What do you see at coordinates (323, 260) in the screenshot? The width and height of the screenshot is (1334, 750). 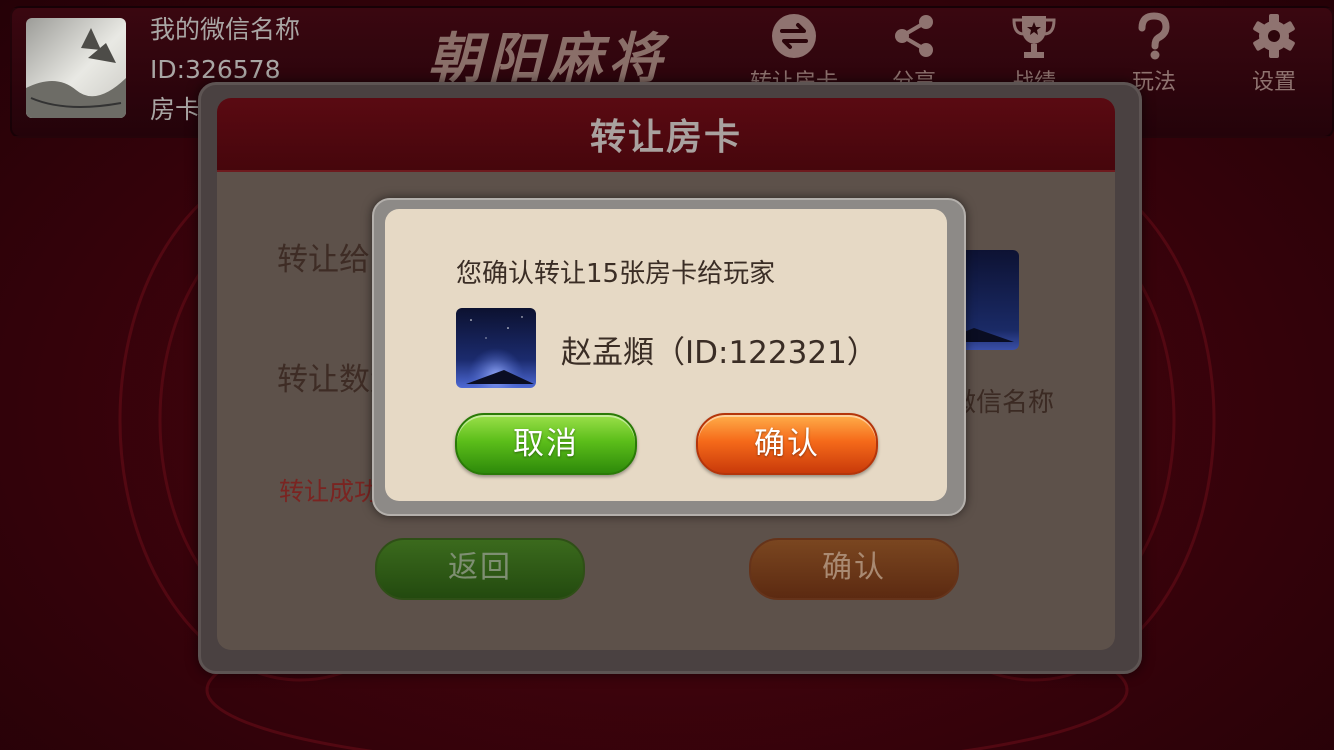 I see `transfer-to-label: 转让给` at bounding box center [323, 260].